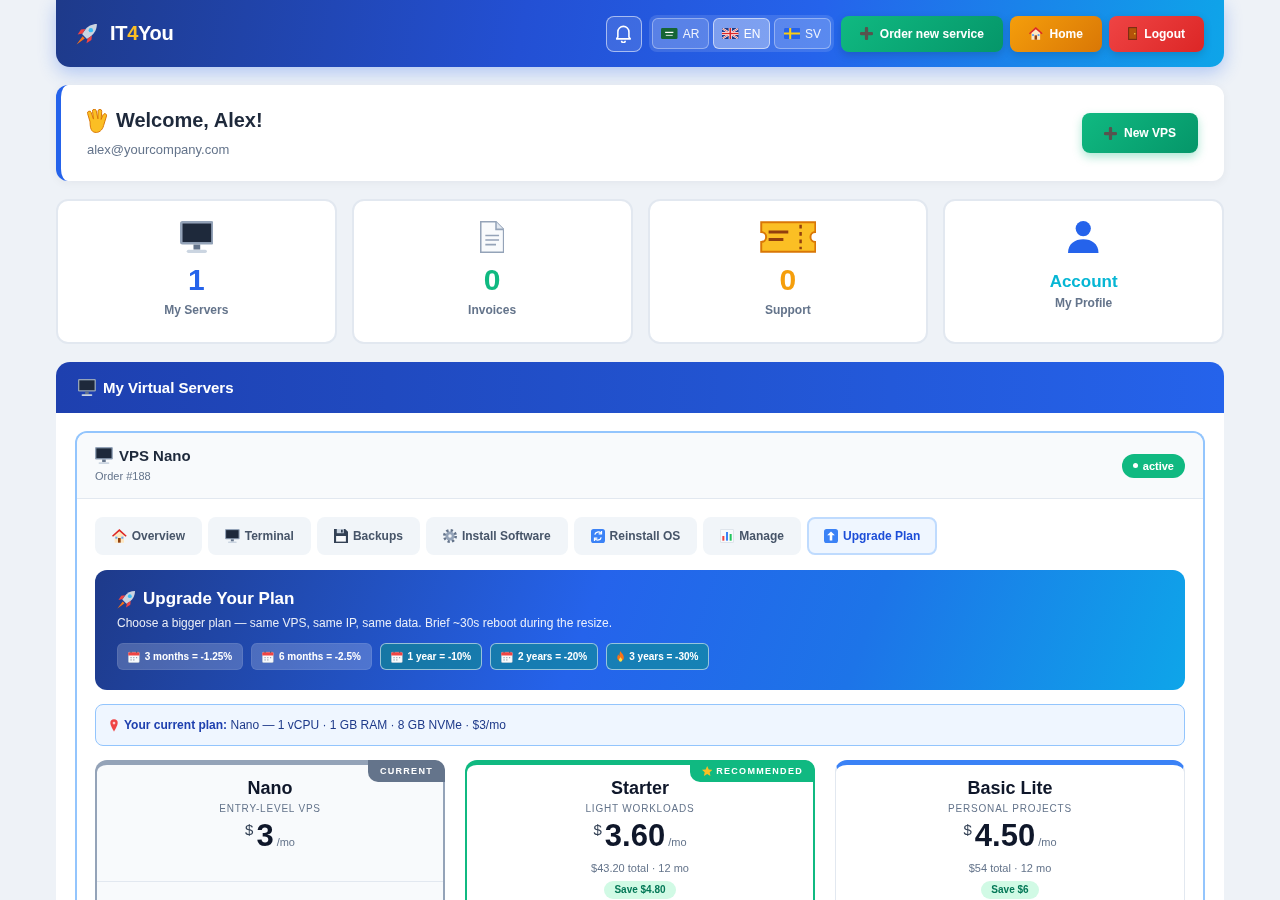 The height and width of the screenshot is (900, 1280). Describe the element at coordinates (142, 33) in the screenshot. I see `logo-text: IT4You` at that location.